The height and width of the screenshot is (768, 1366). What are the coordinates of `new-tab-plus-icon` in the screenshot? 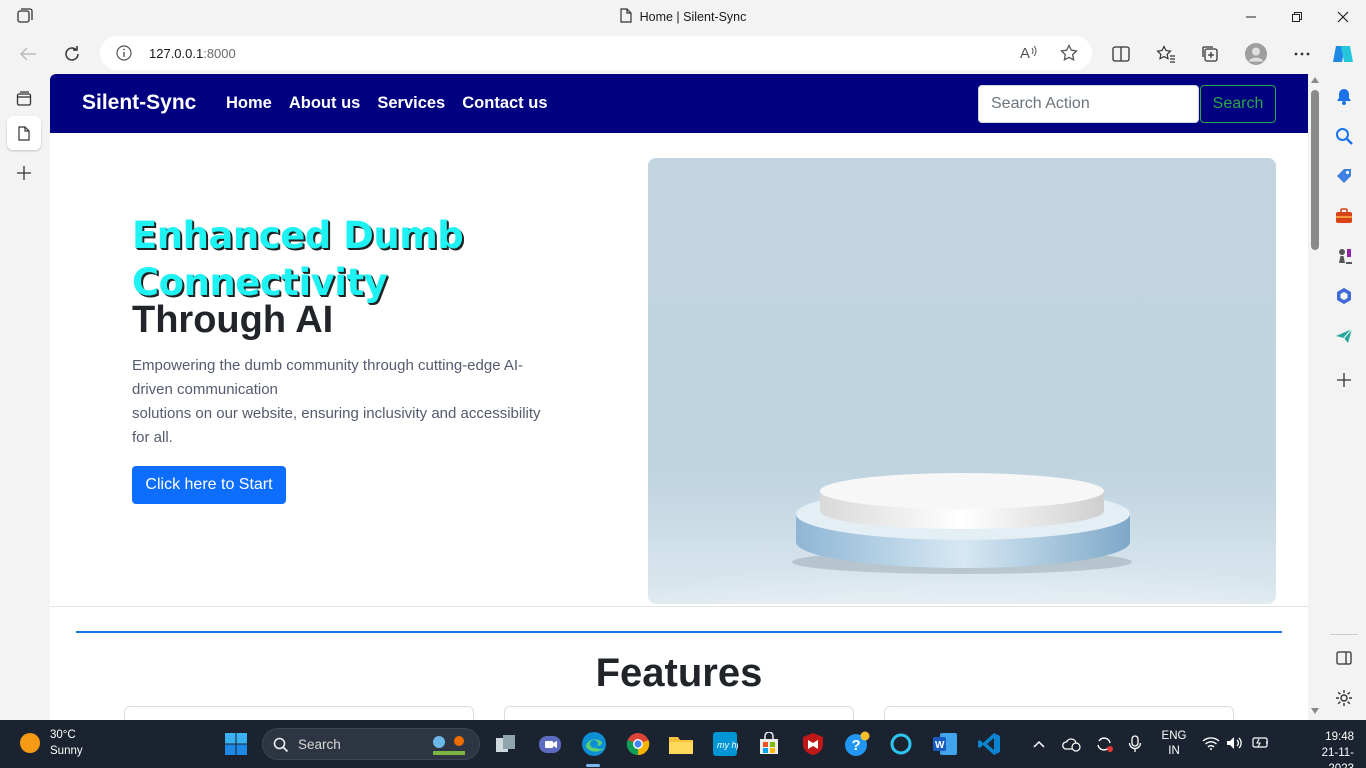 It's located at (24, 173).